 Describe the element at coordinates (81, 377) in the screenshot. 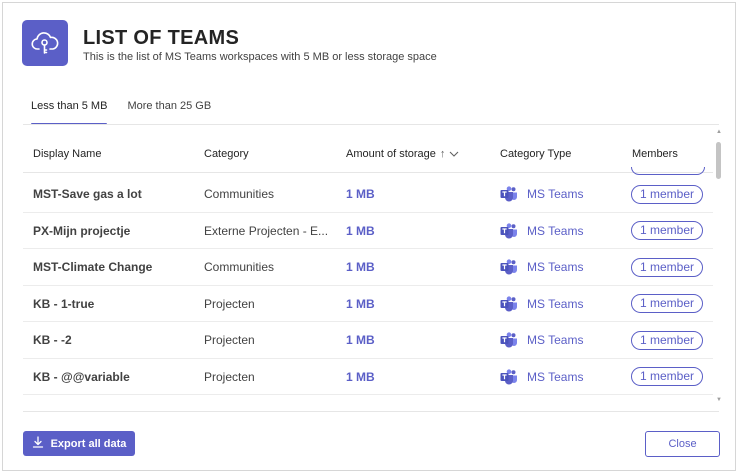

I see `team-display-name: KB - @@variable` at that location.